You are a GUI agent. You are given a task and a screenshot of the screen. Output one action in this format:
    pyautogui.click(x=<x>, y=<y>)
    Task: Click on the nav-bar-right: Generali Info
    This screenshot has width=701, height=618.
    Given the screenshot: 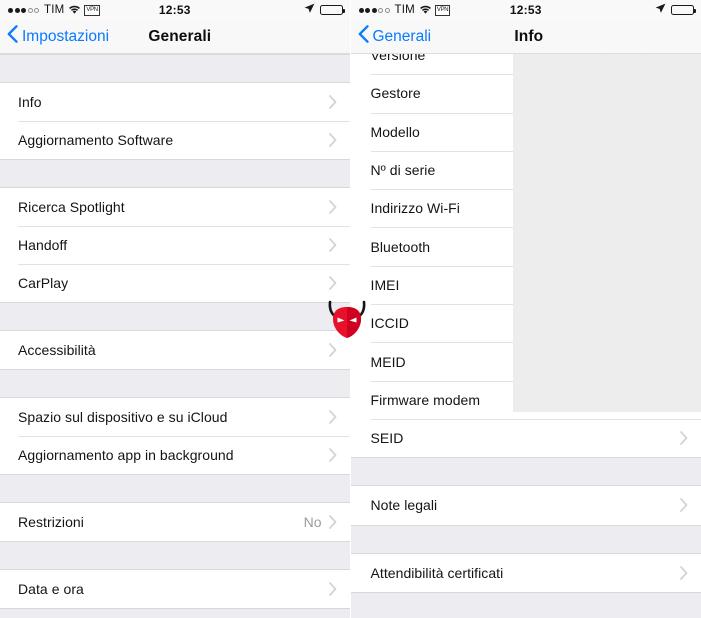 What is the action you would take?
    pyautogui.click(x=525, y=37)
    